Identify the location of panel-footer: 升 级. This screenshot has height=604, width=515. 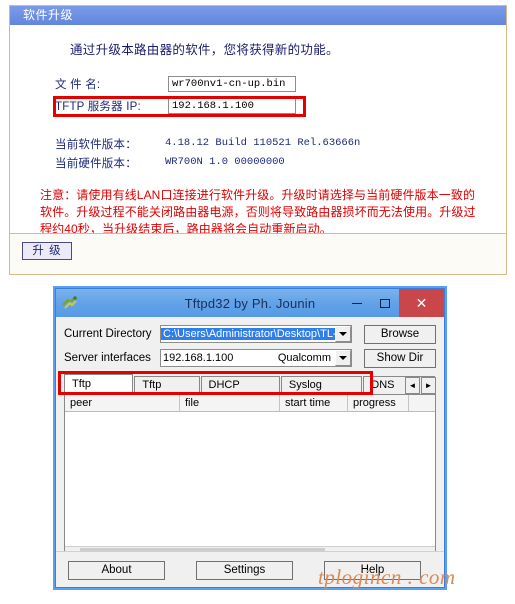
(258, 253).